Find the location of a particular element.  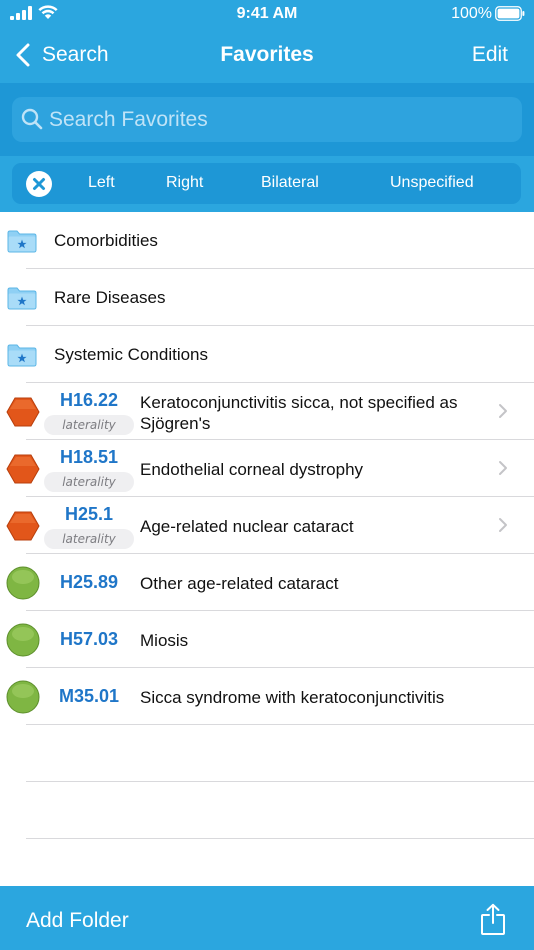

code-label: H25.1 is located at coordinates (89, 514).